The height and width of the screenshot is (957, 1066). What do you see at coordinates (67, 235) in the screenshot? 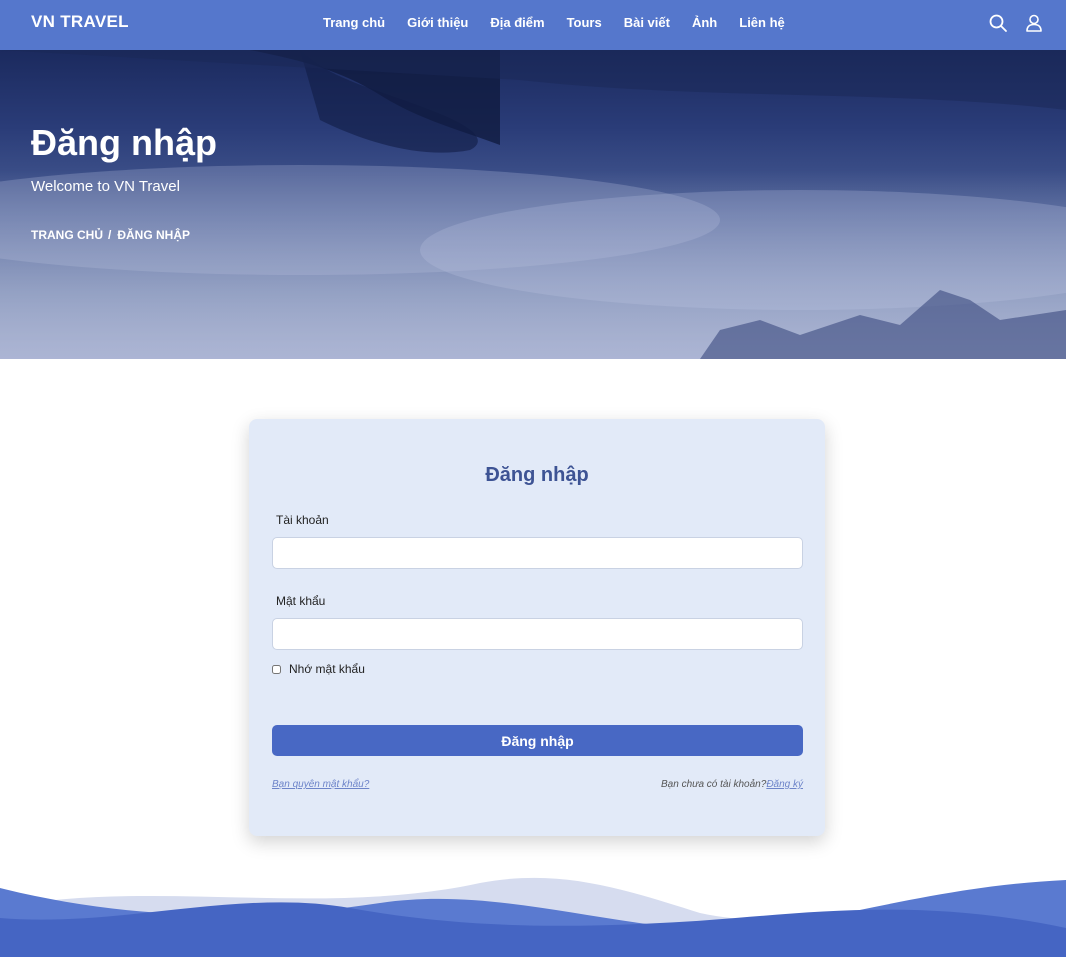
I see `breadcrumb-home: TRANG CHỦ` at bounding box center [67, 235].